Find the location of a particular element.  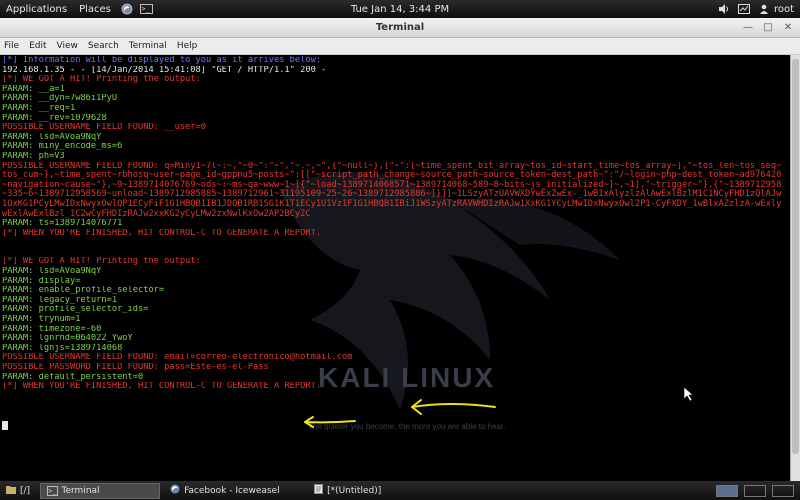

terminal-line: PARAM: display= is located at coordinates (41, 281).